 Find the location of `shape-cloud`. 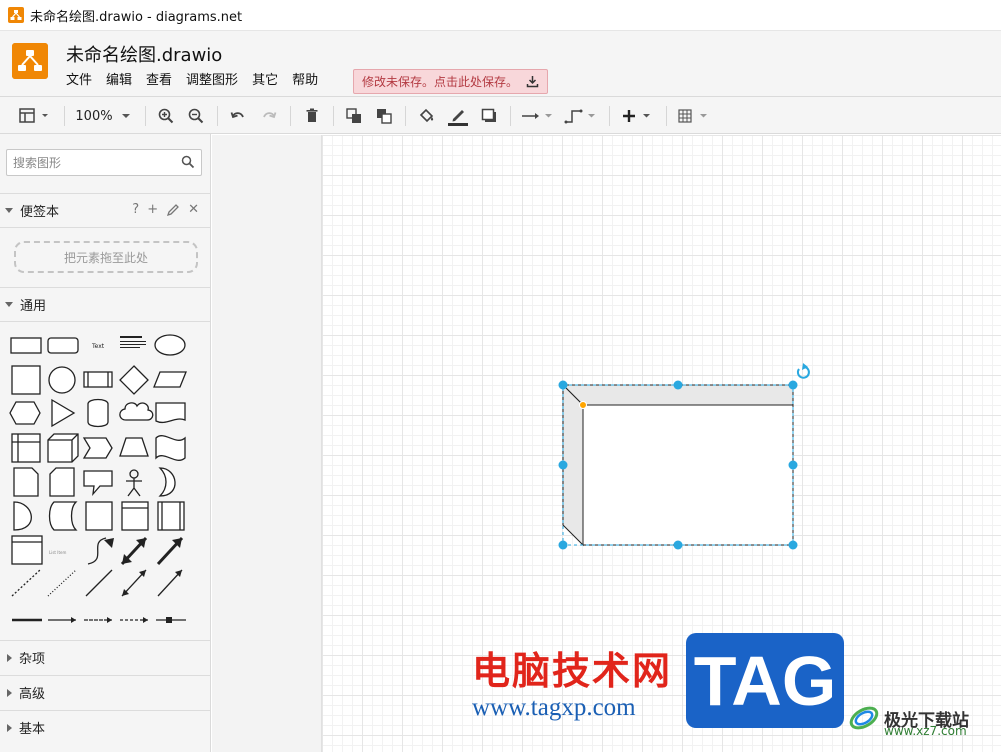

shape-cloud is located at coordinates (136, 411).